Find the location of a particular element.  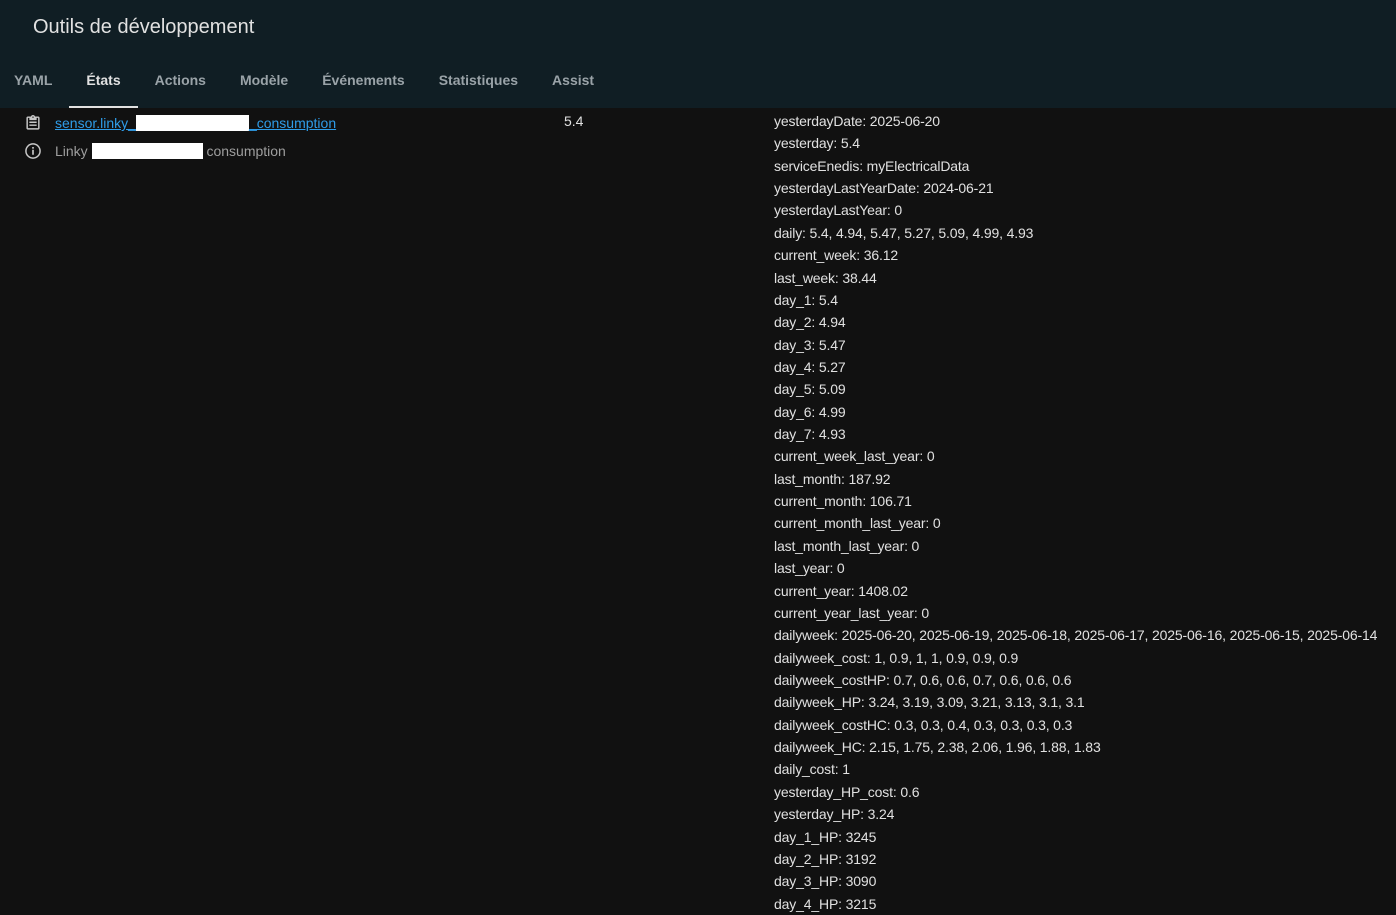

tab-assist: Assist is located at coordinates (573, 82).